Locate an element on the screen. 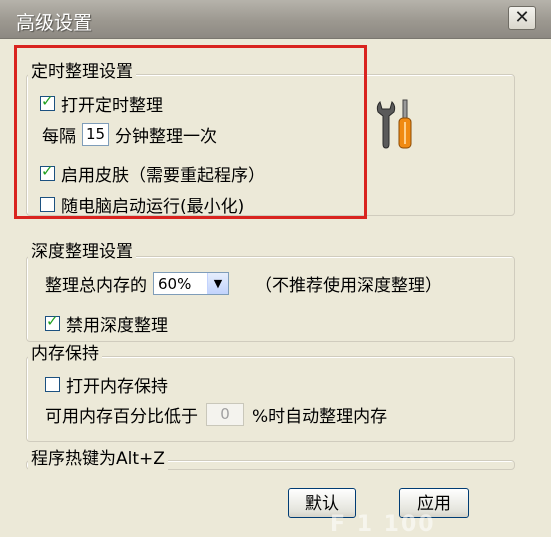 This screenshot has width=551, height=537. keep-group is located at coordinates (270, 399).